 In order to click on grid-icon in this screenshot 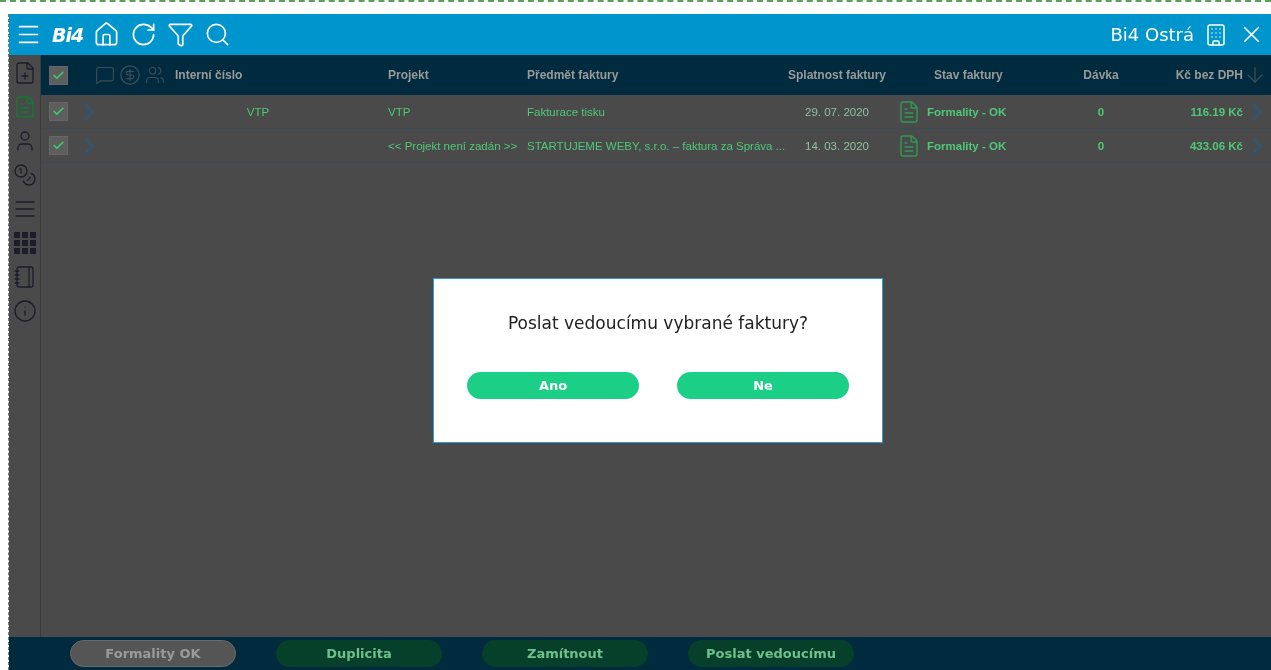, I will do `click(24, 243)`.